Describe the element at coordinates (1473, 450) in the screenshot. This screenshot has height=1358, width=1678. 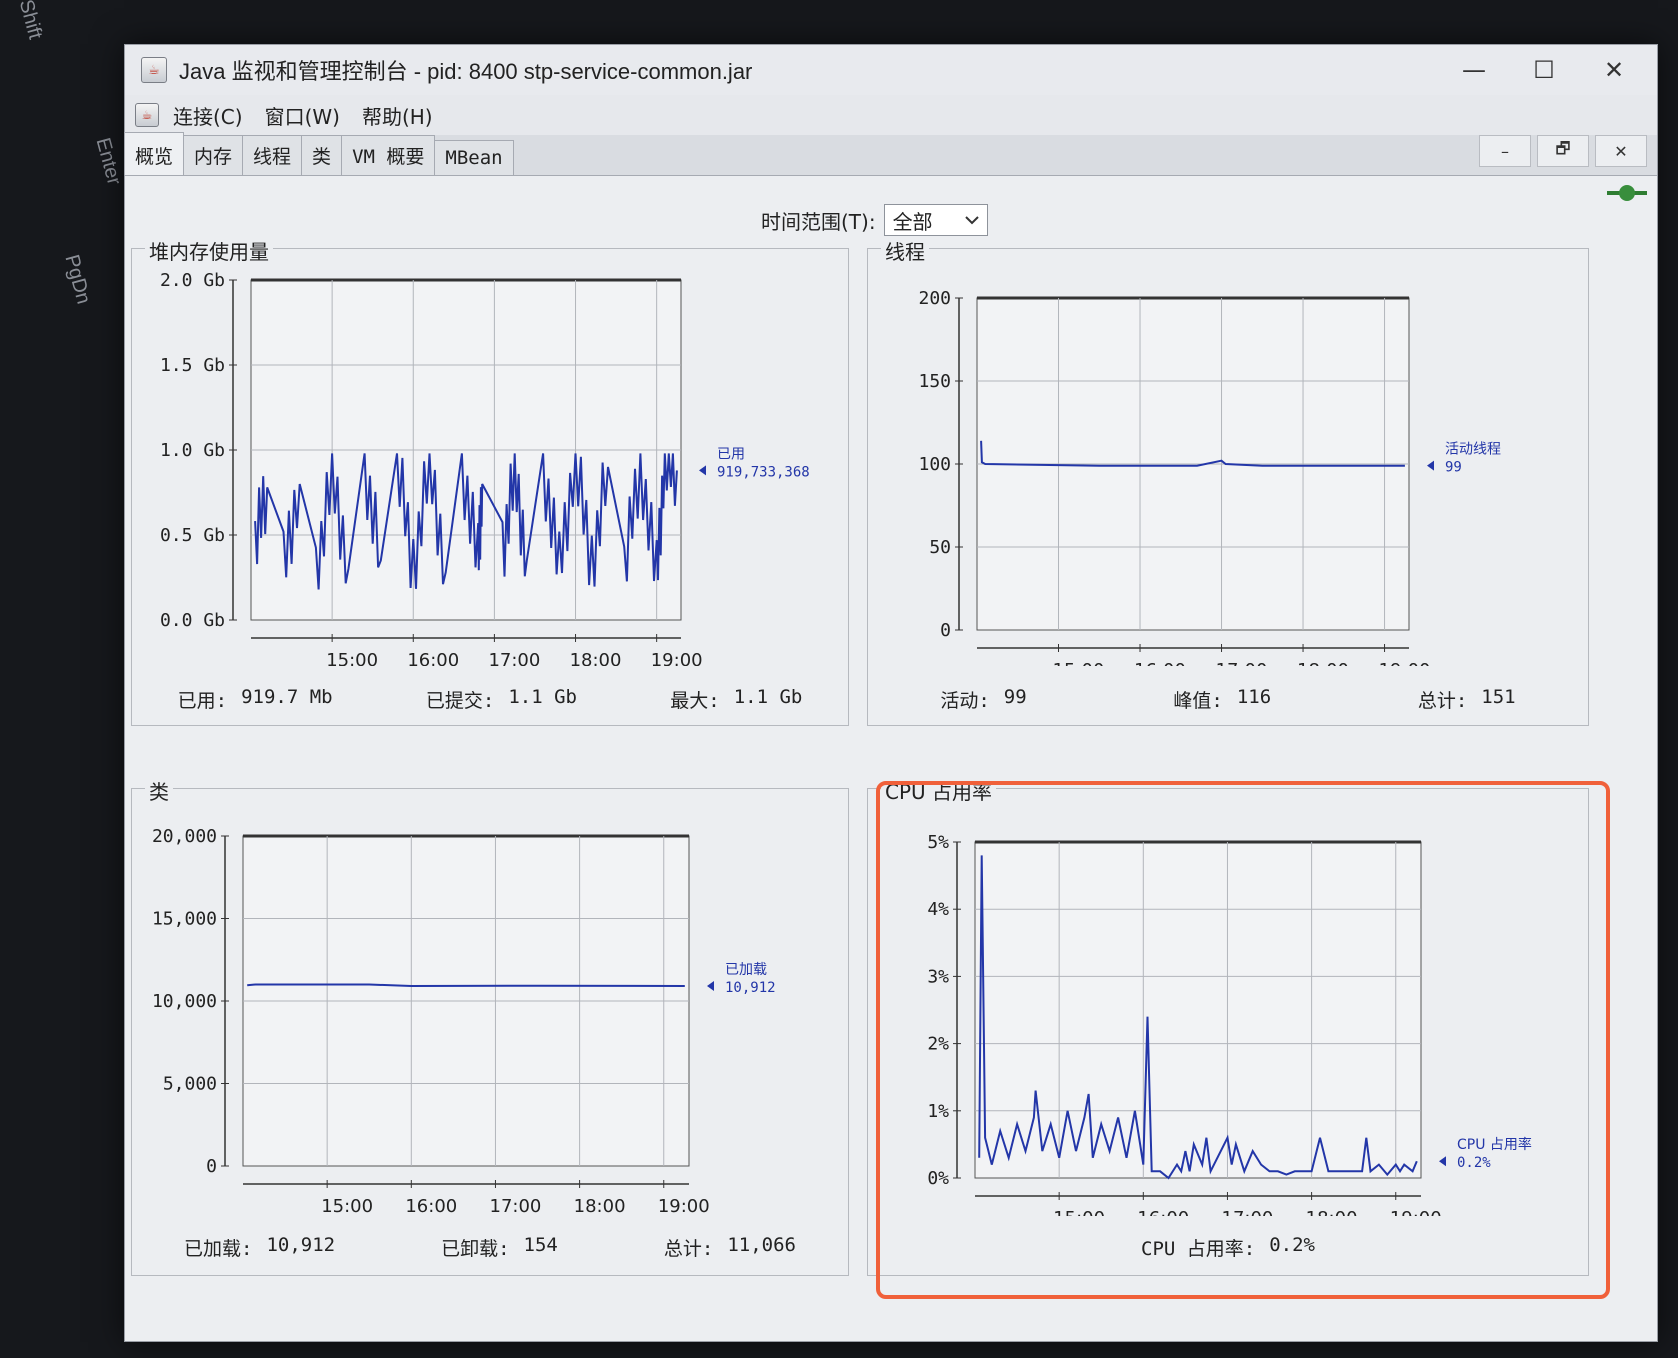
I see `legend-name: 活动线程` at that location.